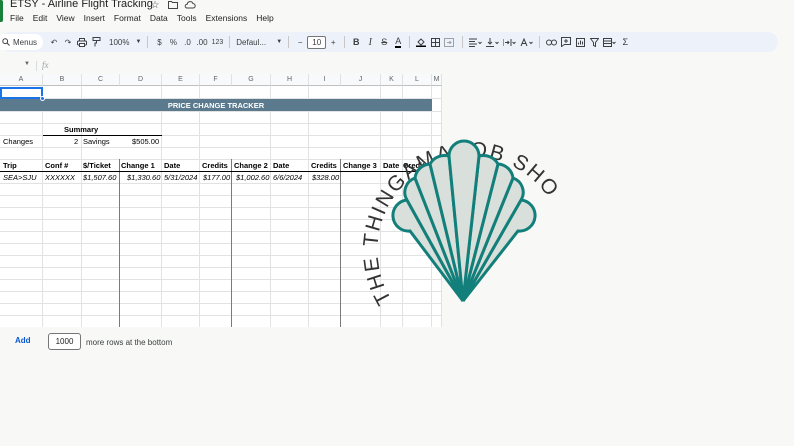 The height and width of the screenshot is (446, 794). Describe the element at coordinates (609, 42) in the screenshot. I see `filter-views-icon` at that location.